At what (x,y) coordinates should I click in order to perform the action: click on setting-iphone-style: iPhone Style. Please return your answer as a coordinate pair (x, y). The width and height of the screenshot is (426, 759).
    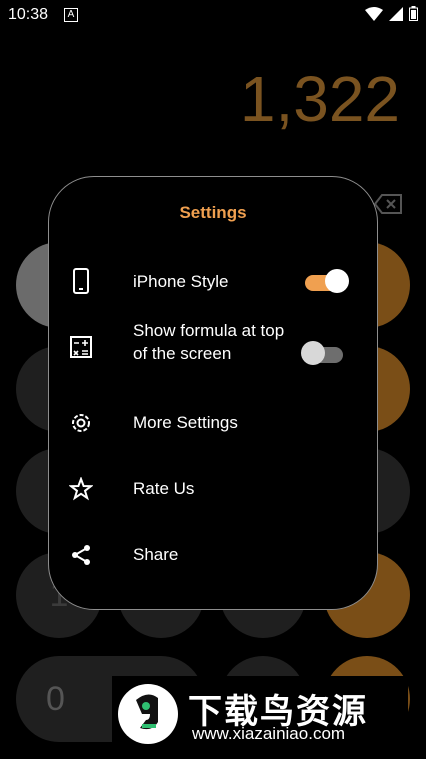
    Looking at the image, I should click on (214, 281).